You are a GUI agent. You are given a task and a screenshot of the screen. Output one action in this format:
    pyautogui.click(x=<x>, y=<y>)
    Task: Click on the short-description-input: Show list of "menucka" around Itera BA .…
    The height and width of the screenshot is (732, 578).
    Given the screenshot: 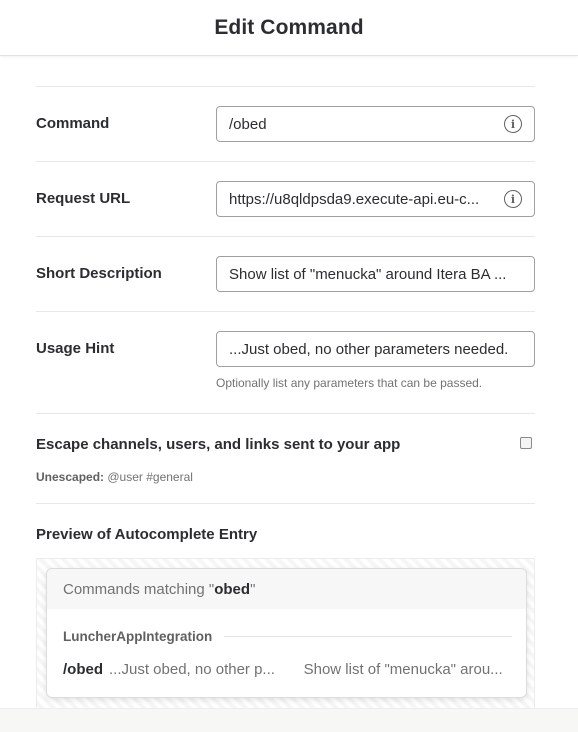 What is the action you would take?
    pyautogui.click(x=375, y=274)
    